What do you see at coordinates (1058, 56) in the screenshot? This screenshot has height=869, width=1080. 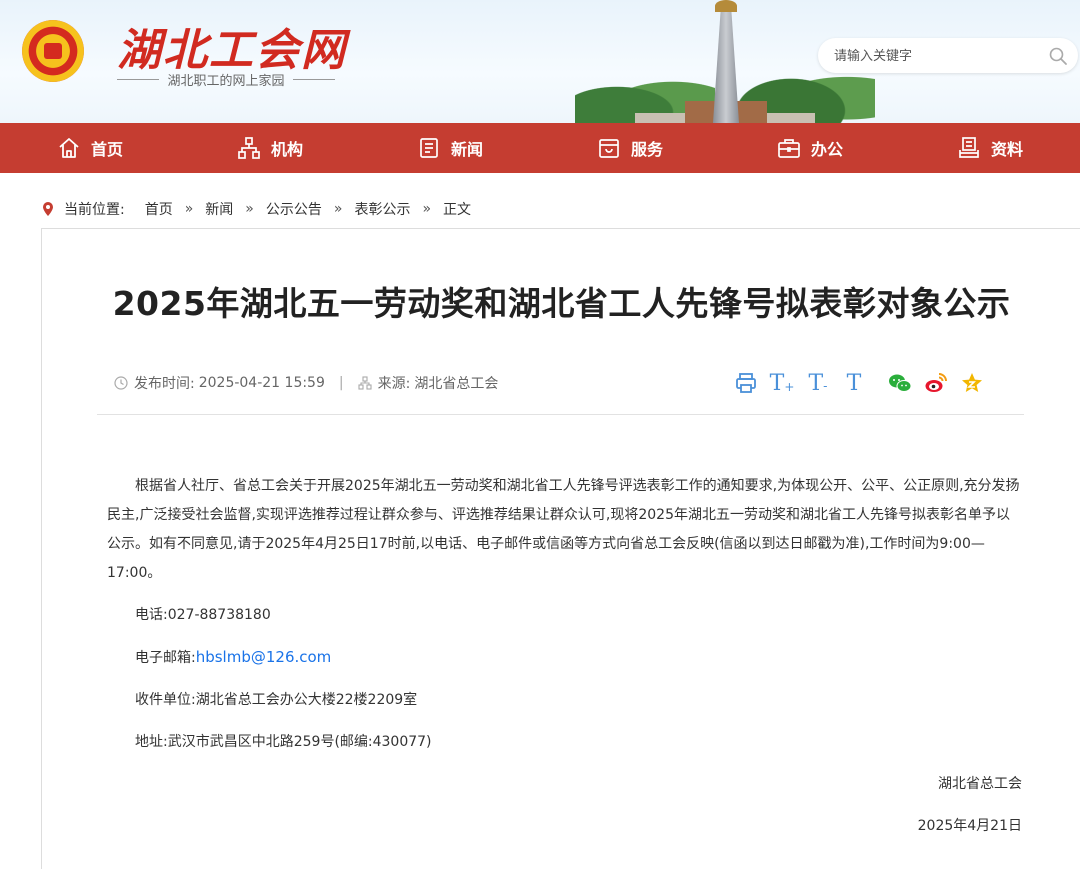 I see `search-icon` at bounding box center [1058, 56].